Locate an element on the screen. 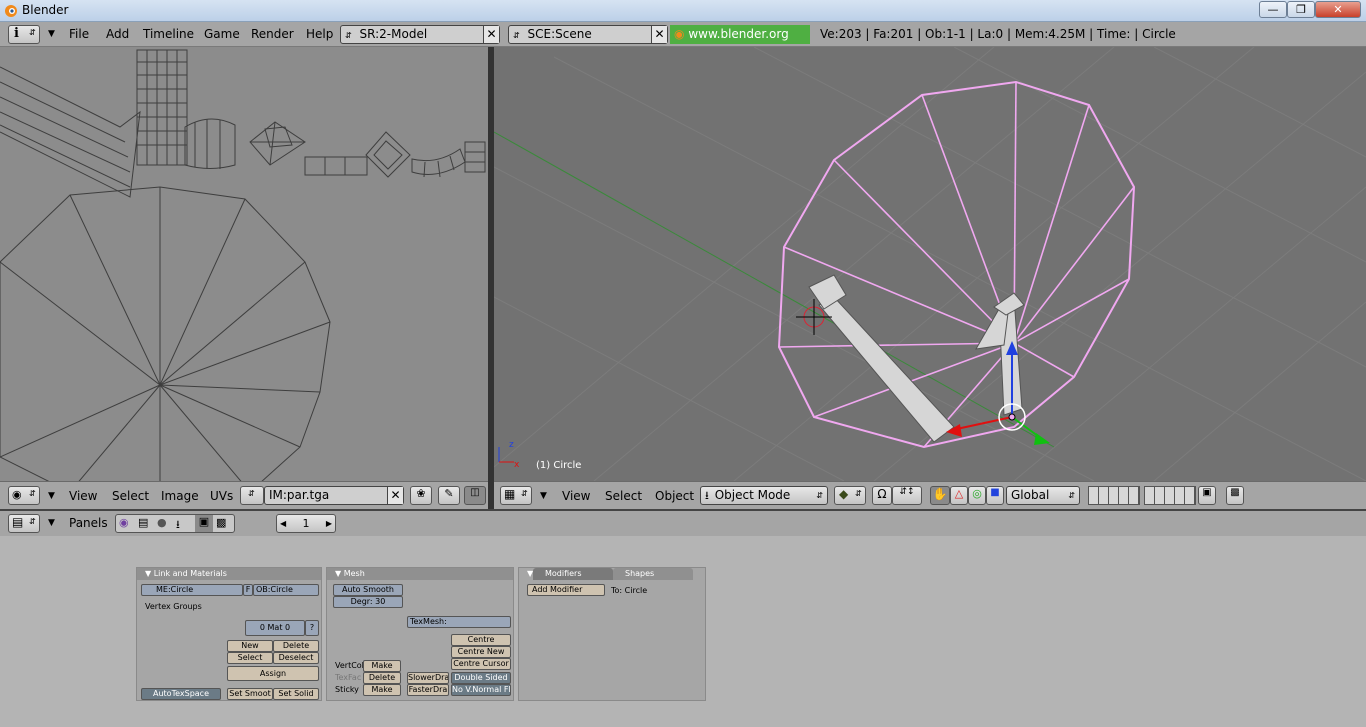 This screenshot has width=1366, height=727. rotate-manipulator-button: ◎ is located at coordinates (977, 495).